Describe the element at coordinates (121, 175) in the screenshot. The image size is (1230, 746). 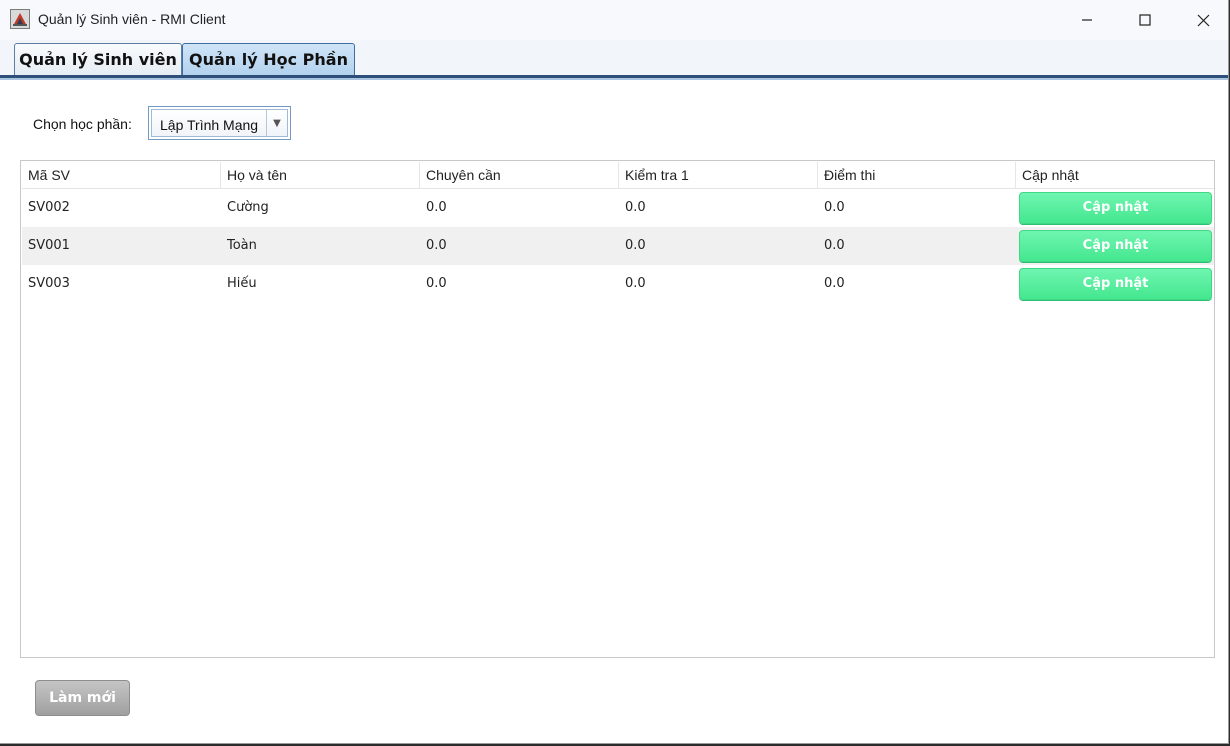
I see `column-header-student-id: Mã SV` at that location.